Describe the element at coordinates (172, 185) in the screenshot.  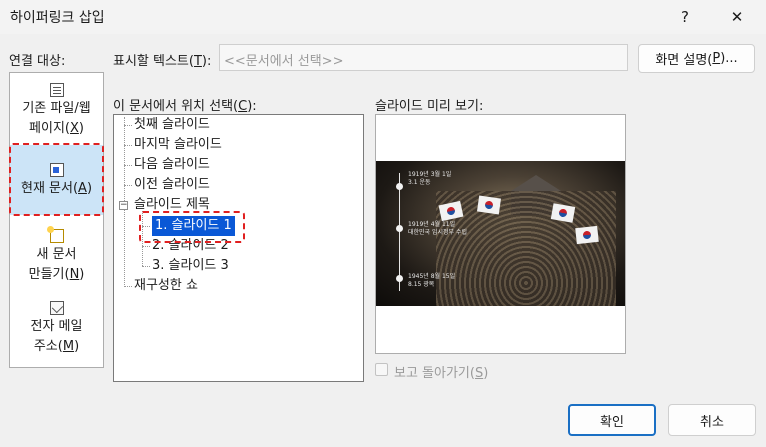
I see `tree-item-previous-slide: 이전 슬라이드` at that location.